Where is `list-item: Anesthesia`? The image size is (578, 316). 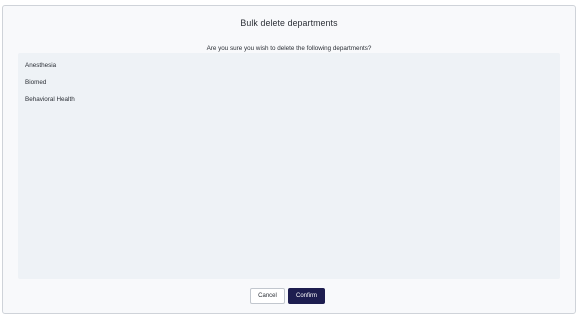
list-item: Anesthesia is located at coordinates (41, 65).